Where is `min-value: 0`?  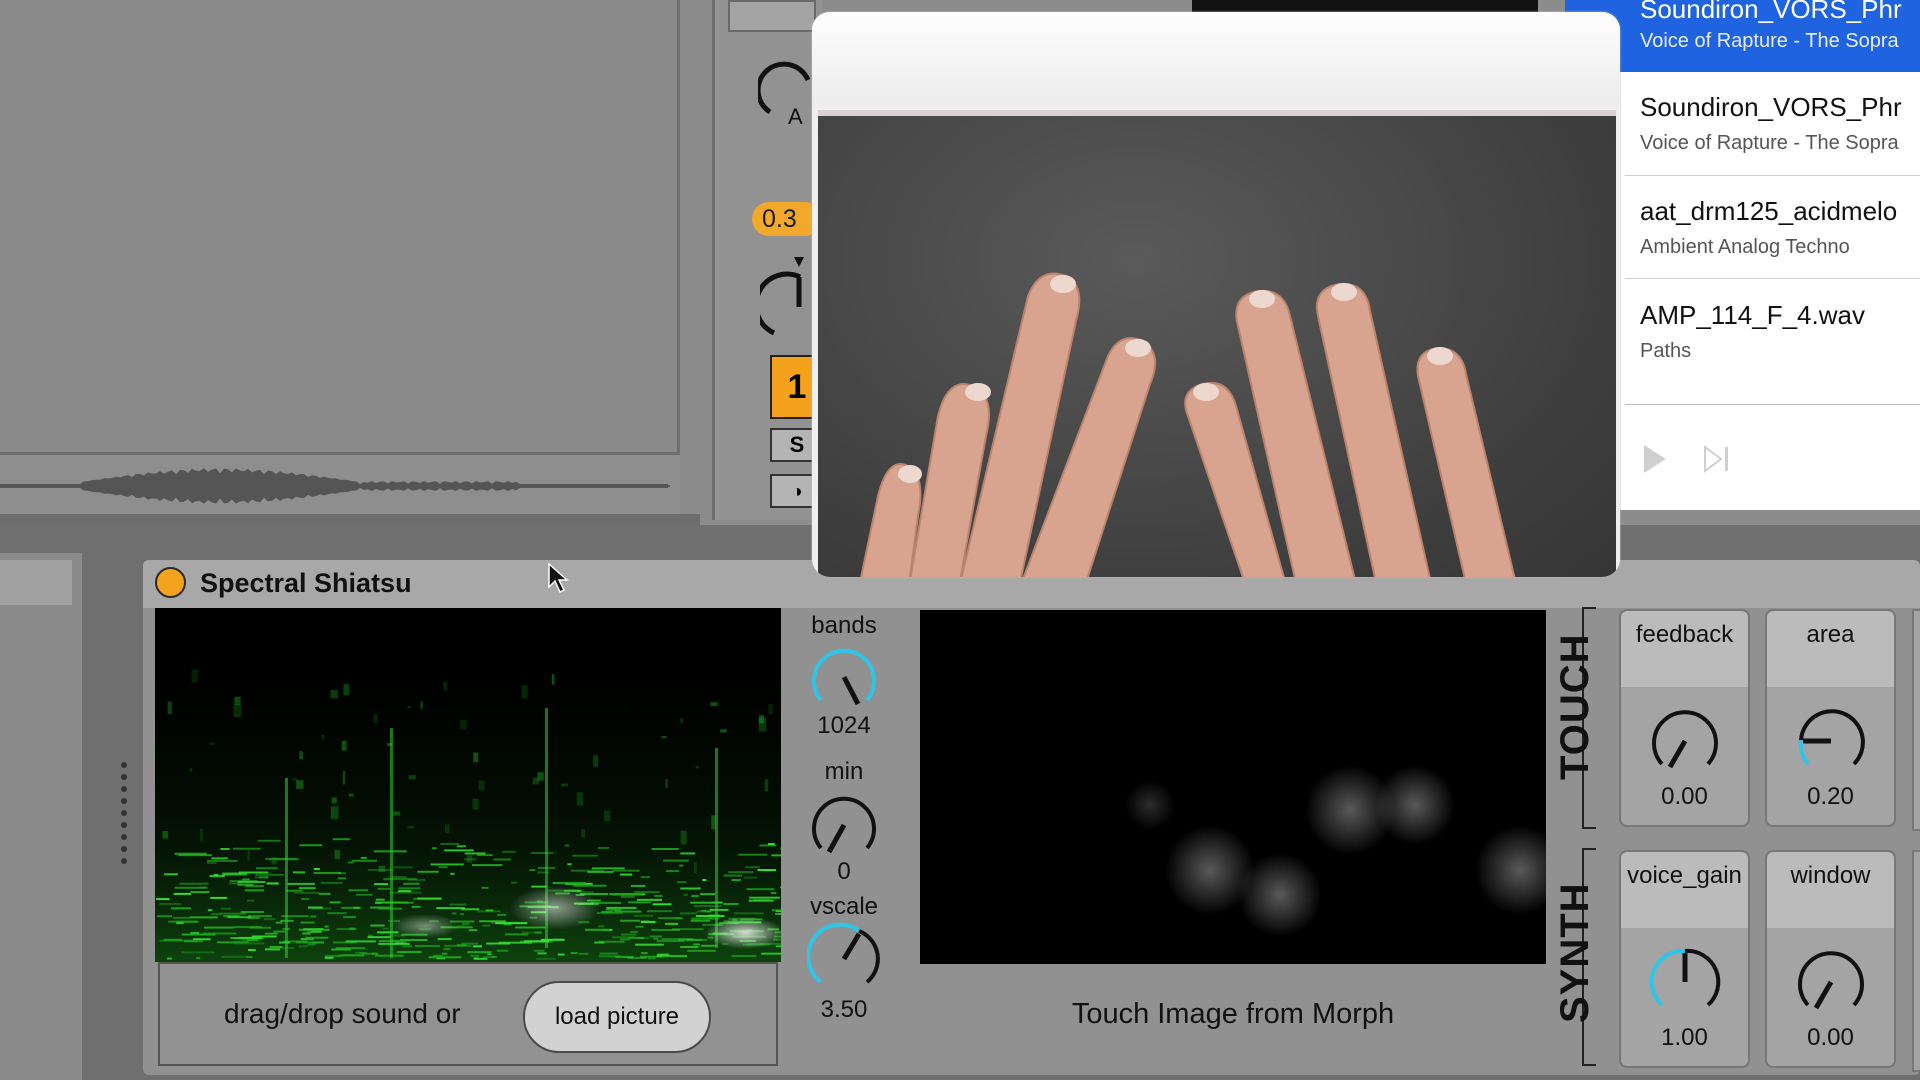
min-value: 0 is located at coordinates (844, 871).